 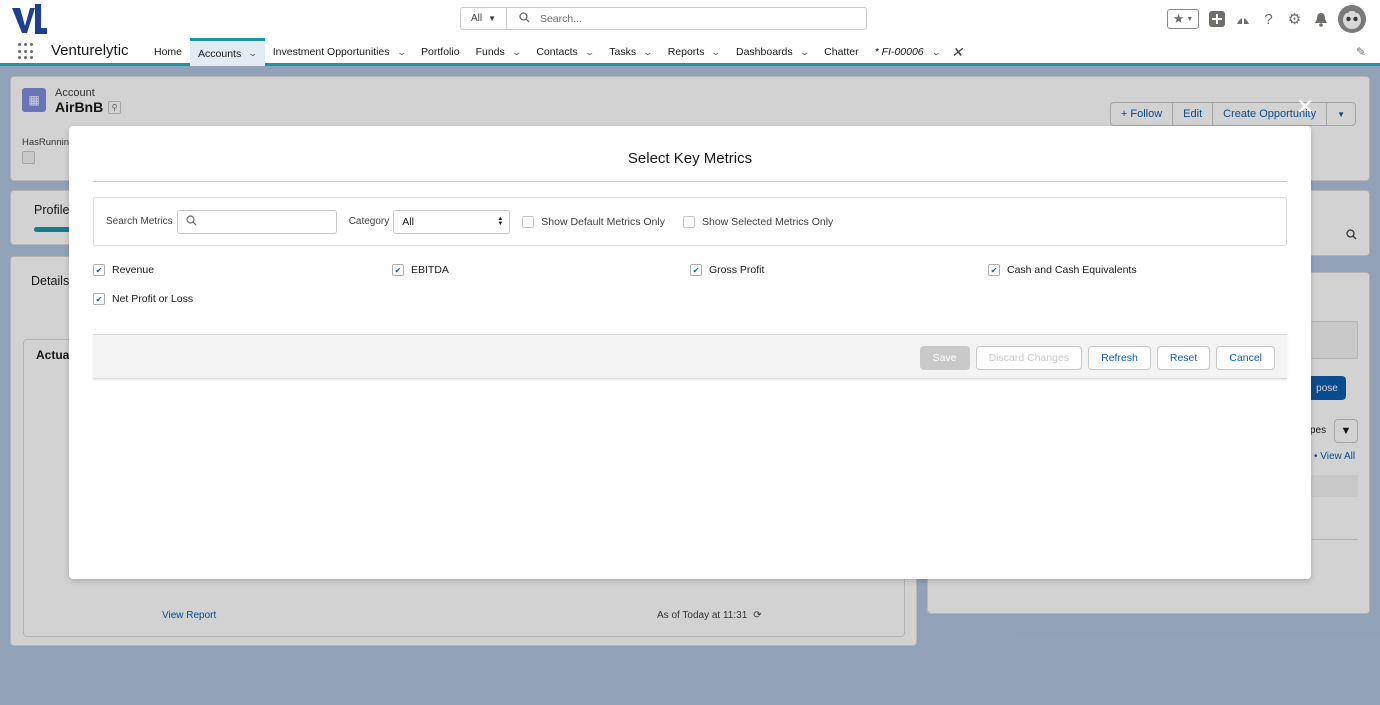 What do you see at coordinates (1294, 19) in the screenshot?
I see `settings-gear-icon: ⚙` at bounding box center [1294, 19].